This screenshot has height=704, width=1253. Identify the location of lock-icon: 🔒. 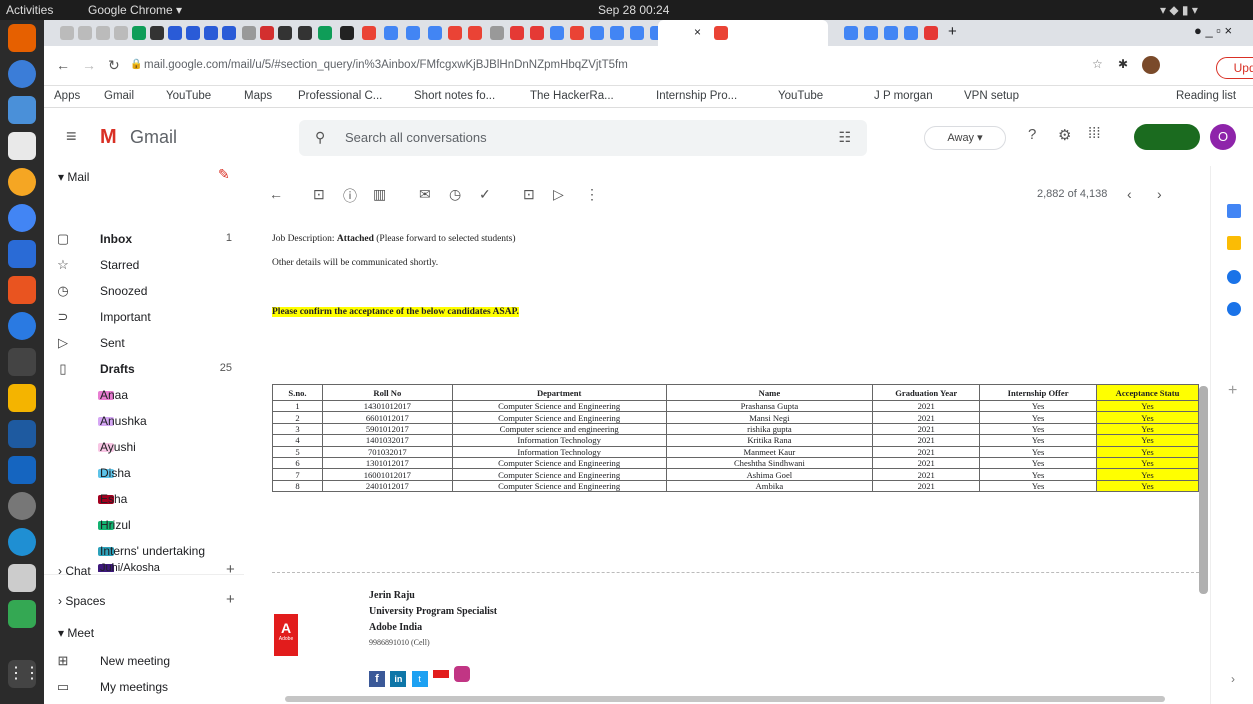
(136, 64).